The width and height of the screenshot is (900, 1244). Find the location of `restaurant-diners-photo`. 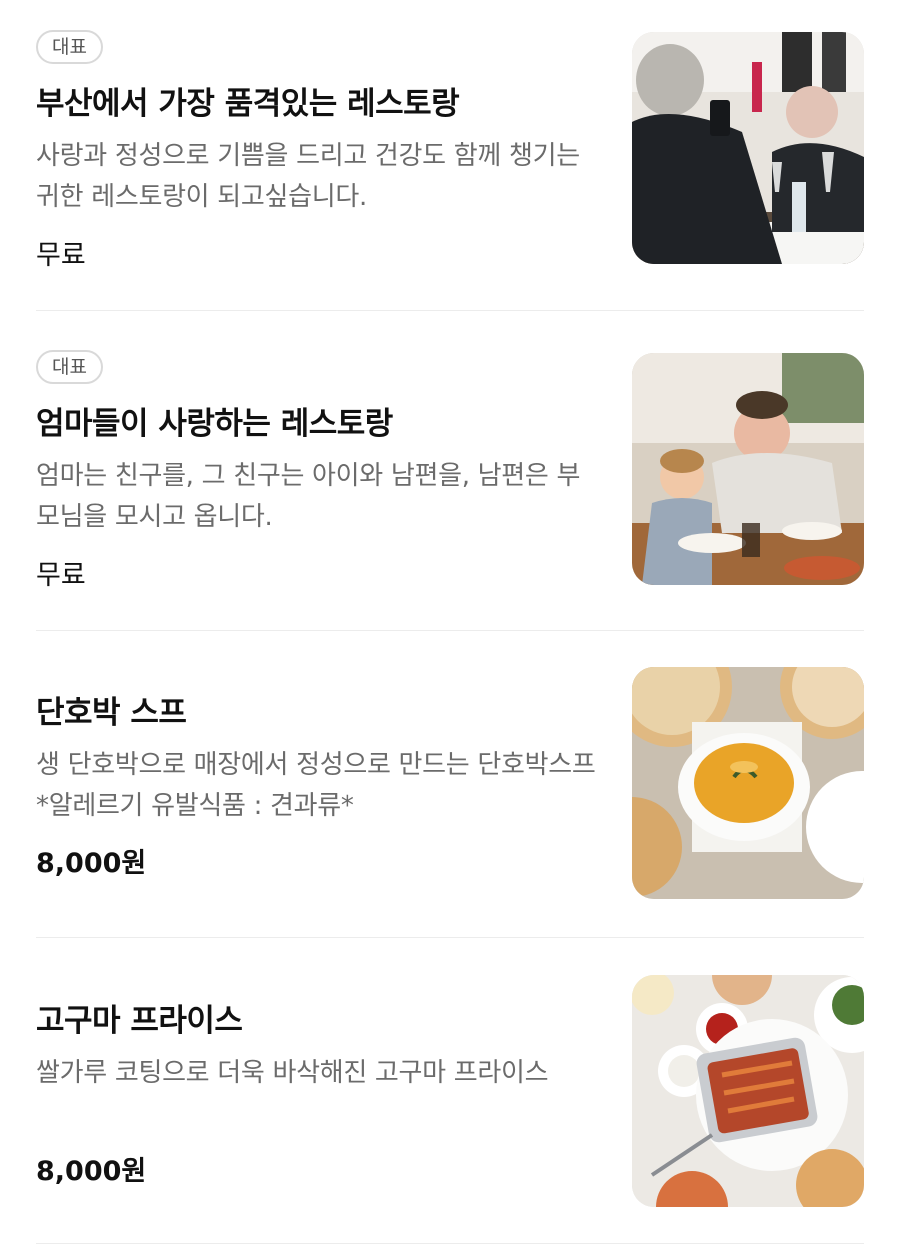

restaurant-diners-photo is located at coordinates (748, 148).